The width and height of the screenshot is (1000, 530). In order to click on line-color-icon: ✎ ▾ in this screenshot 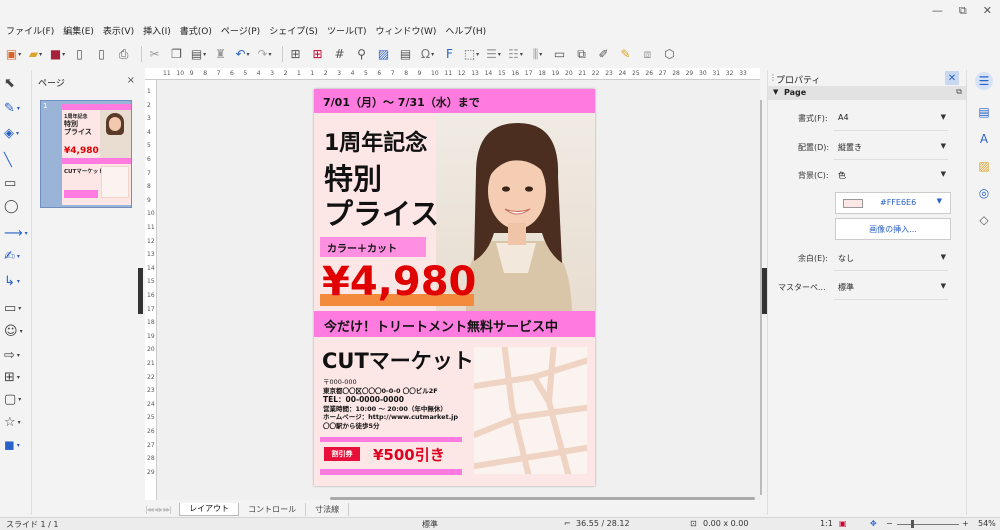, I will do `click(16, 108)`.